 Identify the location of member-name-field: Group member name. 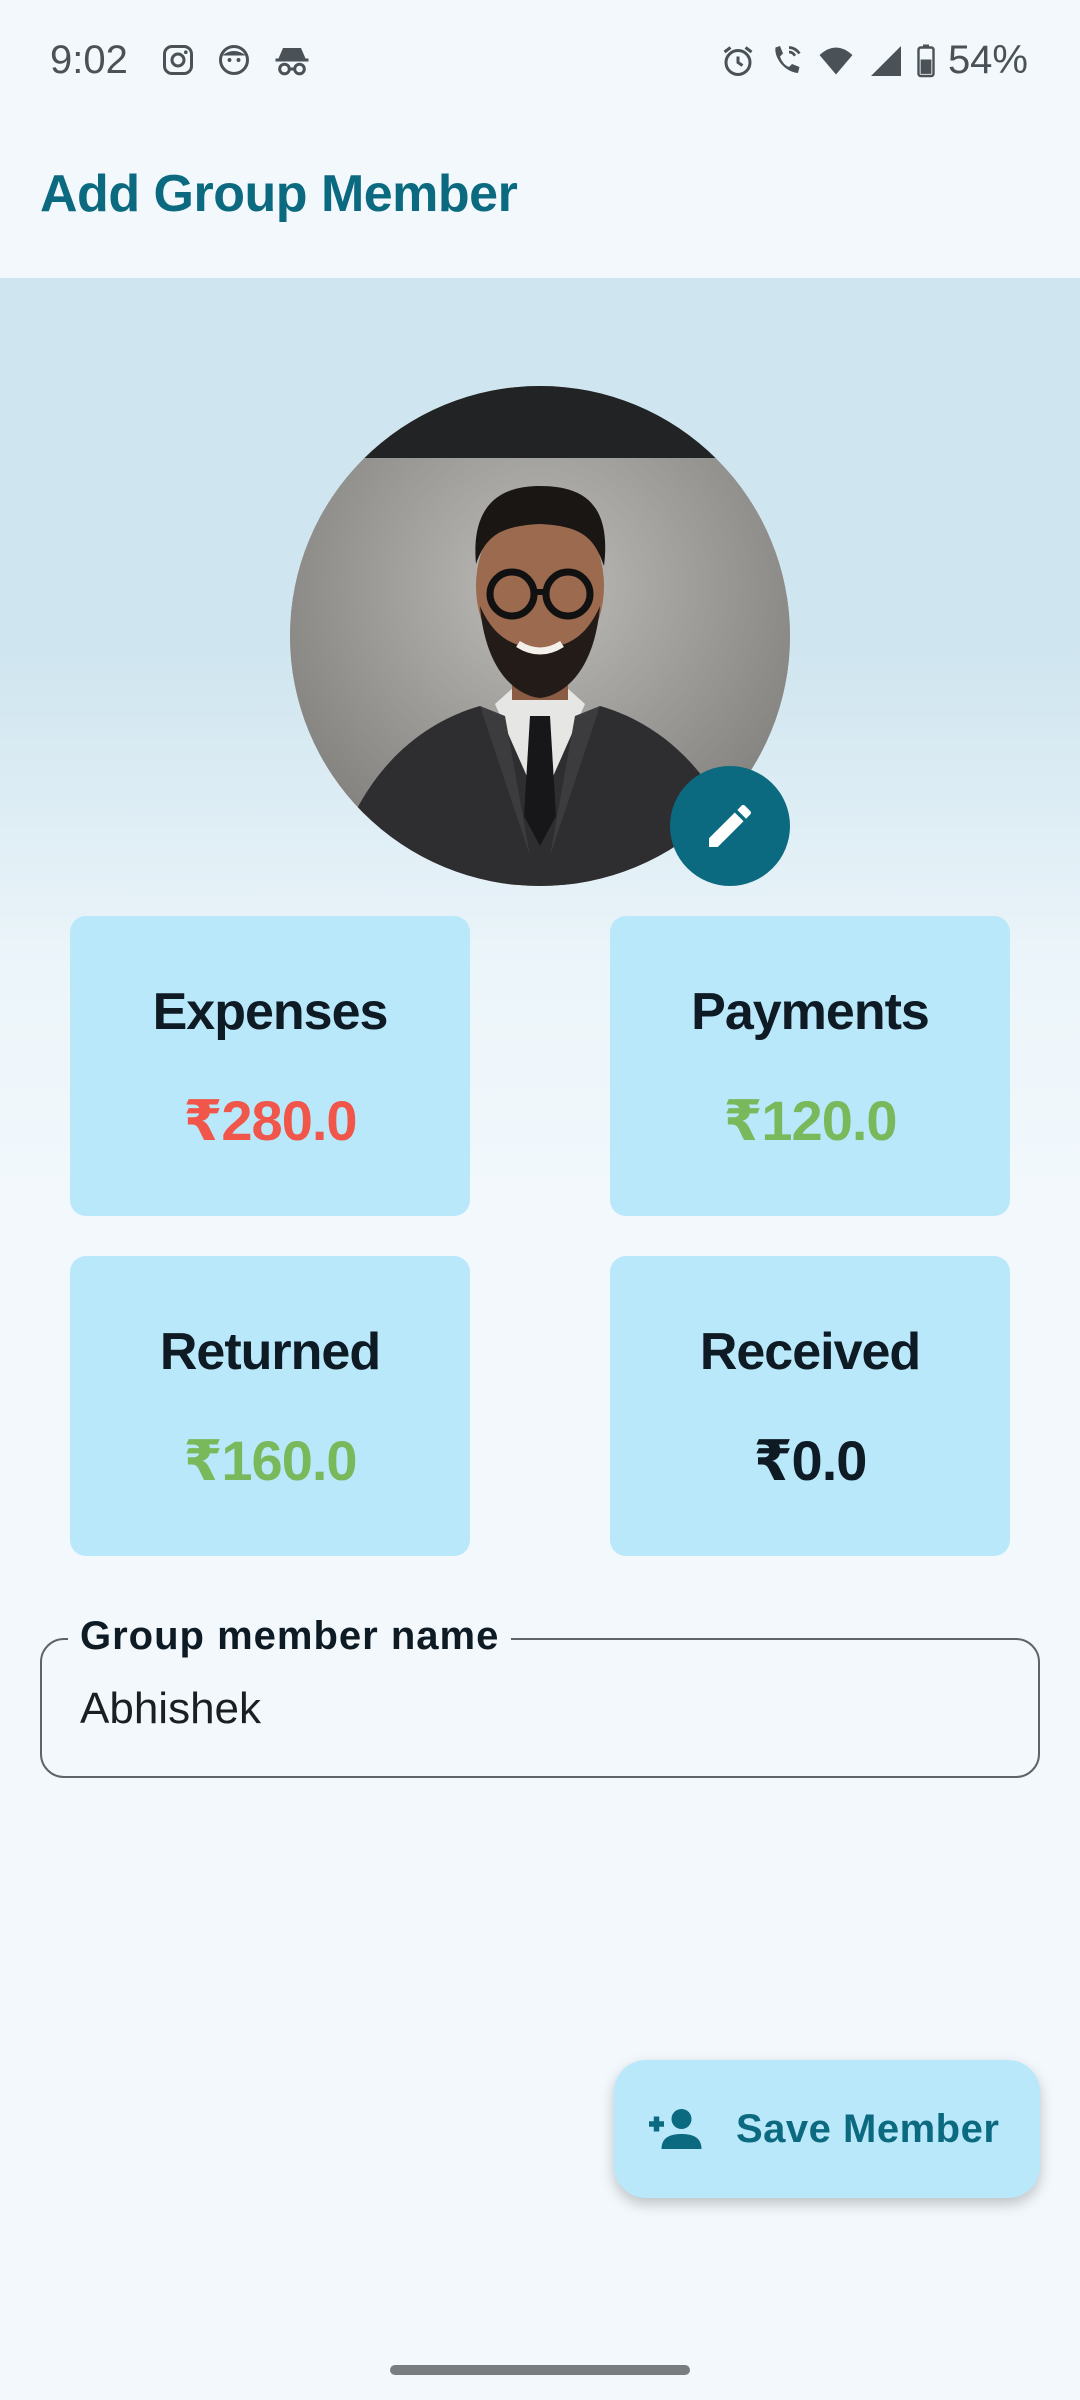
(540, 1696).